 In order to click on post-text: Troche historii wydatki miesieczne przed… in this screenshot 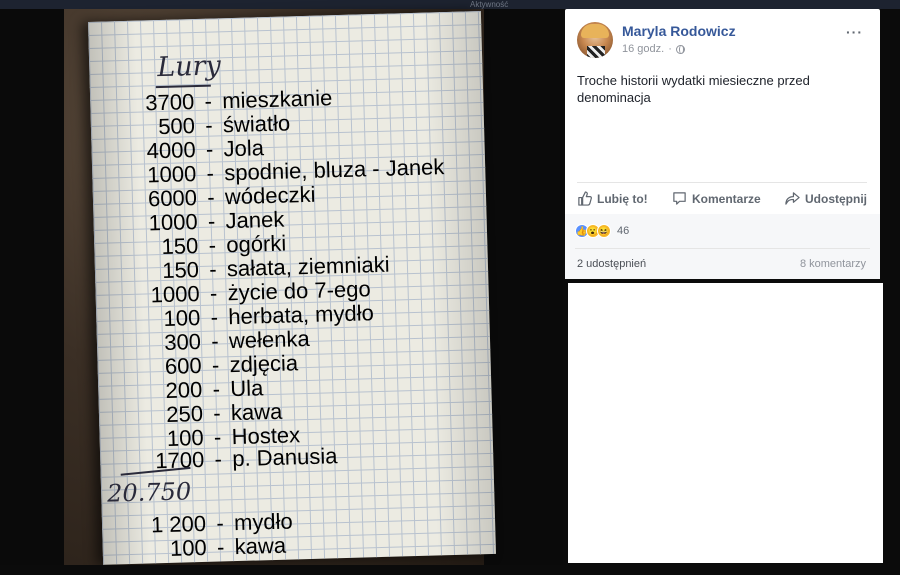, I will do `click(693, 89)`.